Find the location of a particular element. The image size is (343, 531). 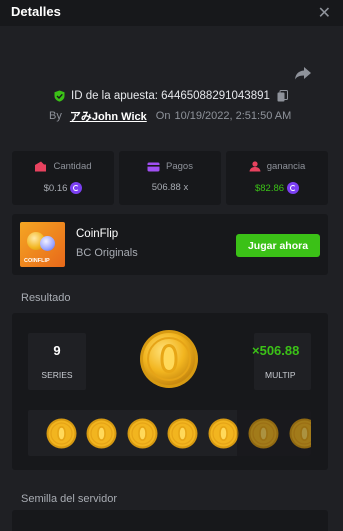

stat-amount: Cantidad $0.16 is located at coordinates (63, 178).